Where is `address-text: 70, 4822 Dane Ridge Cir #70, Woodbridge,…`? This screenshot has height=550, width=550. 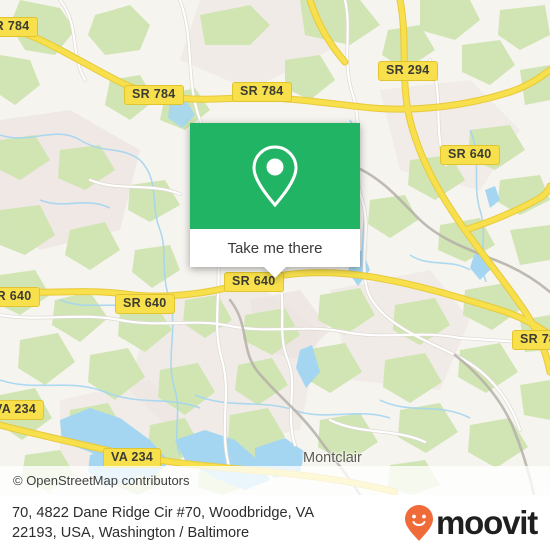 address-text: 70, 4822 Dane Ridge Cir #70, Woodbridge,… is located at coordinates (157, 523).